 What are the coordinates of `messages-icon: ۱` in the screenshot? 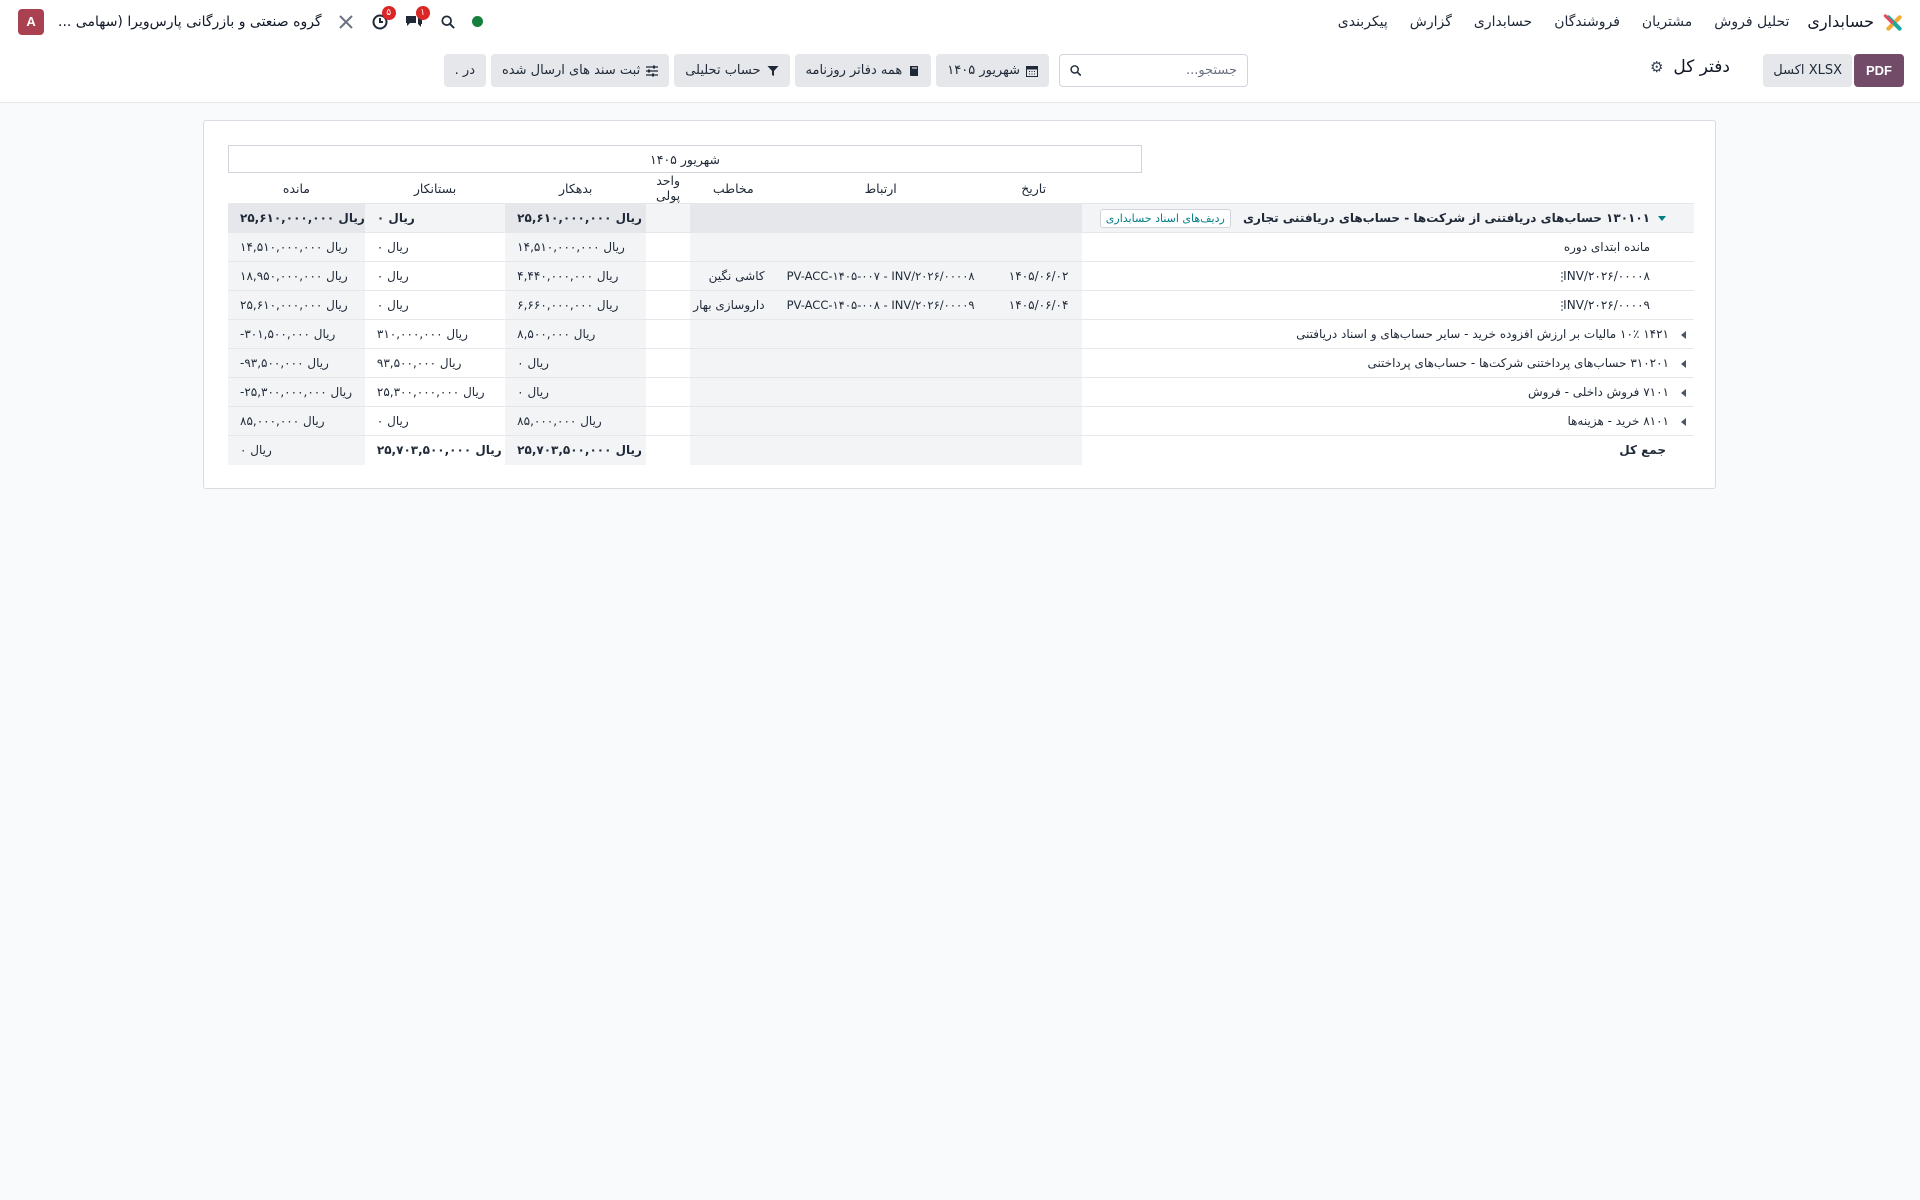 It's located at (417, 18).